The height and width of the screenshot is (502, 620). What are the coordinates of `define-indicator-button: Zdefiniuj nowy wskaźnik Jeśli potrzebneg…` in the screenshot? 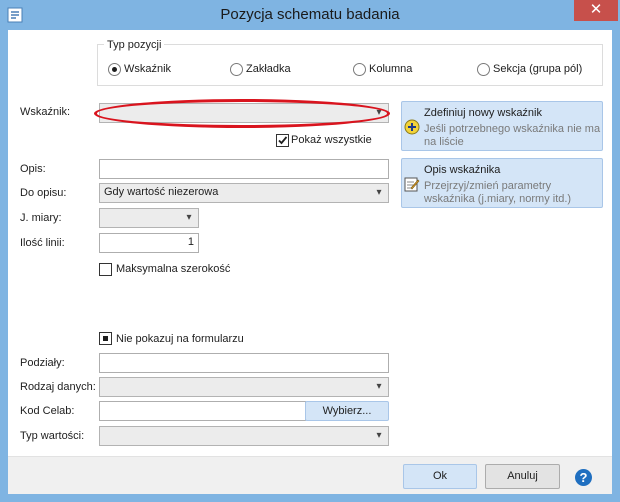 It's located at (502, 126).